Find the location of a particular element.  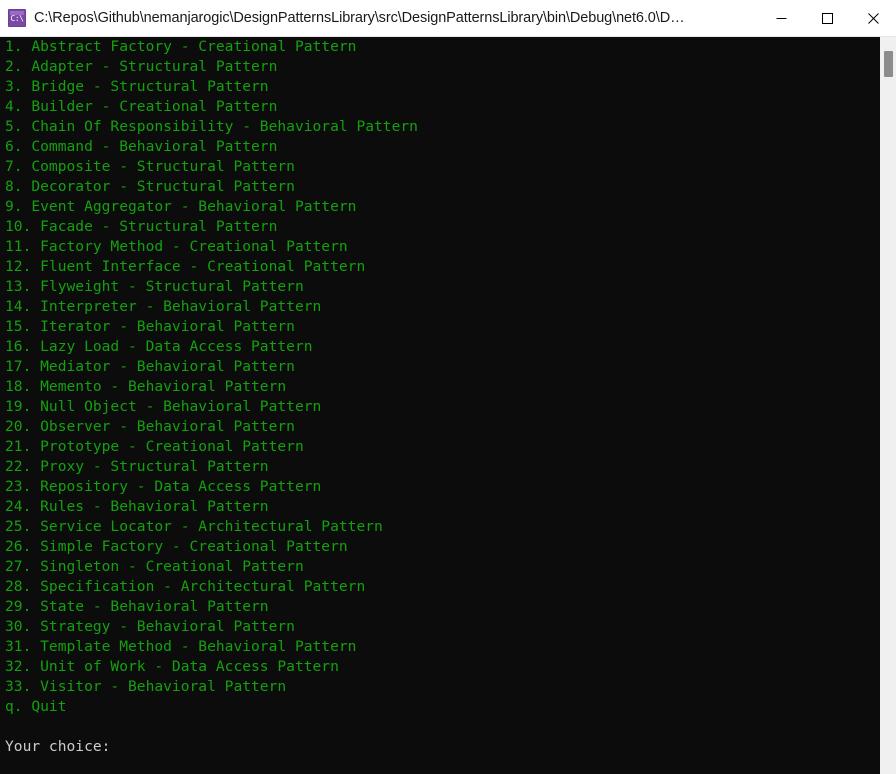

console-line: 16. Lazy Load - Data Access Pattern is located at coordinates (159, 346).